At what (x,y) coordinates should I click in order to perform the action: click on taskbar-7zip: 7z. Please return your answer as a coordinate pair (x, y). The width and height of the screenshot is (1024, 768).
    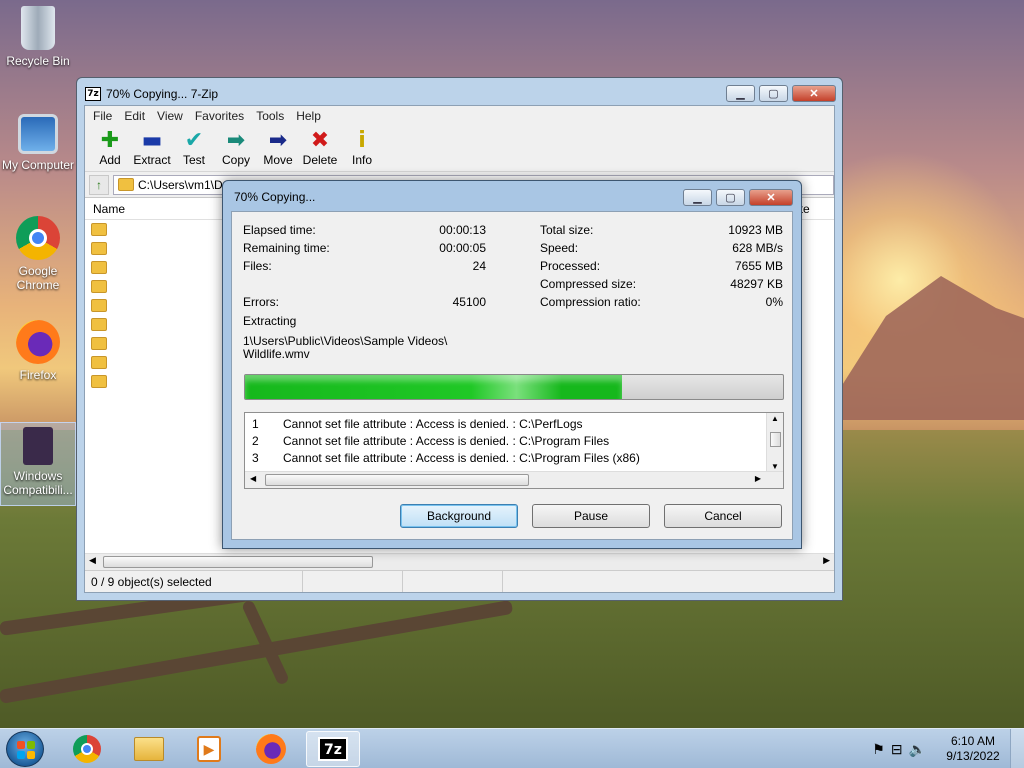
    Looking at the image, I should click on (333, 749).